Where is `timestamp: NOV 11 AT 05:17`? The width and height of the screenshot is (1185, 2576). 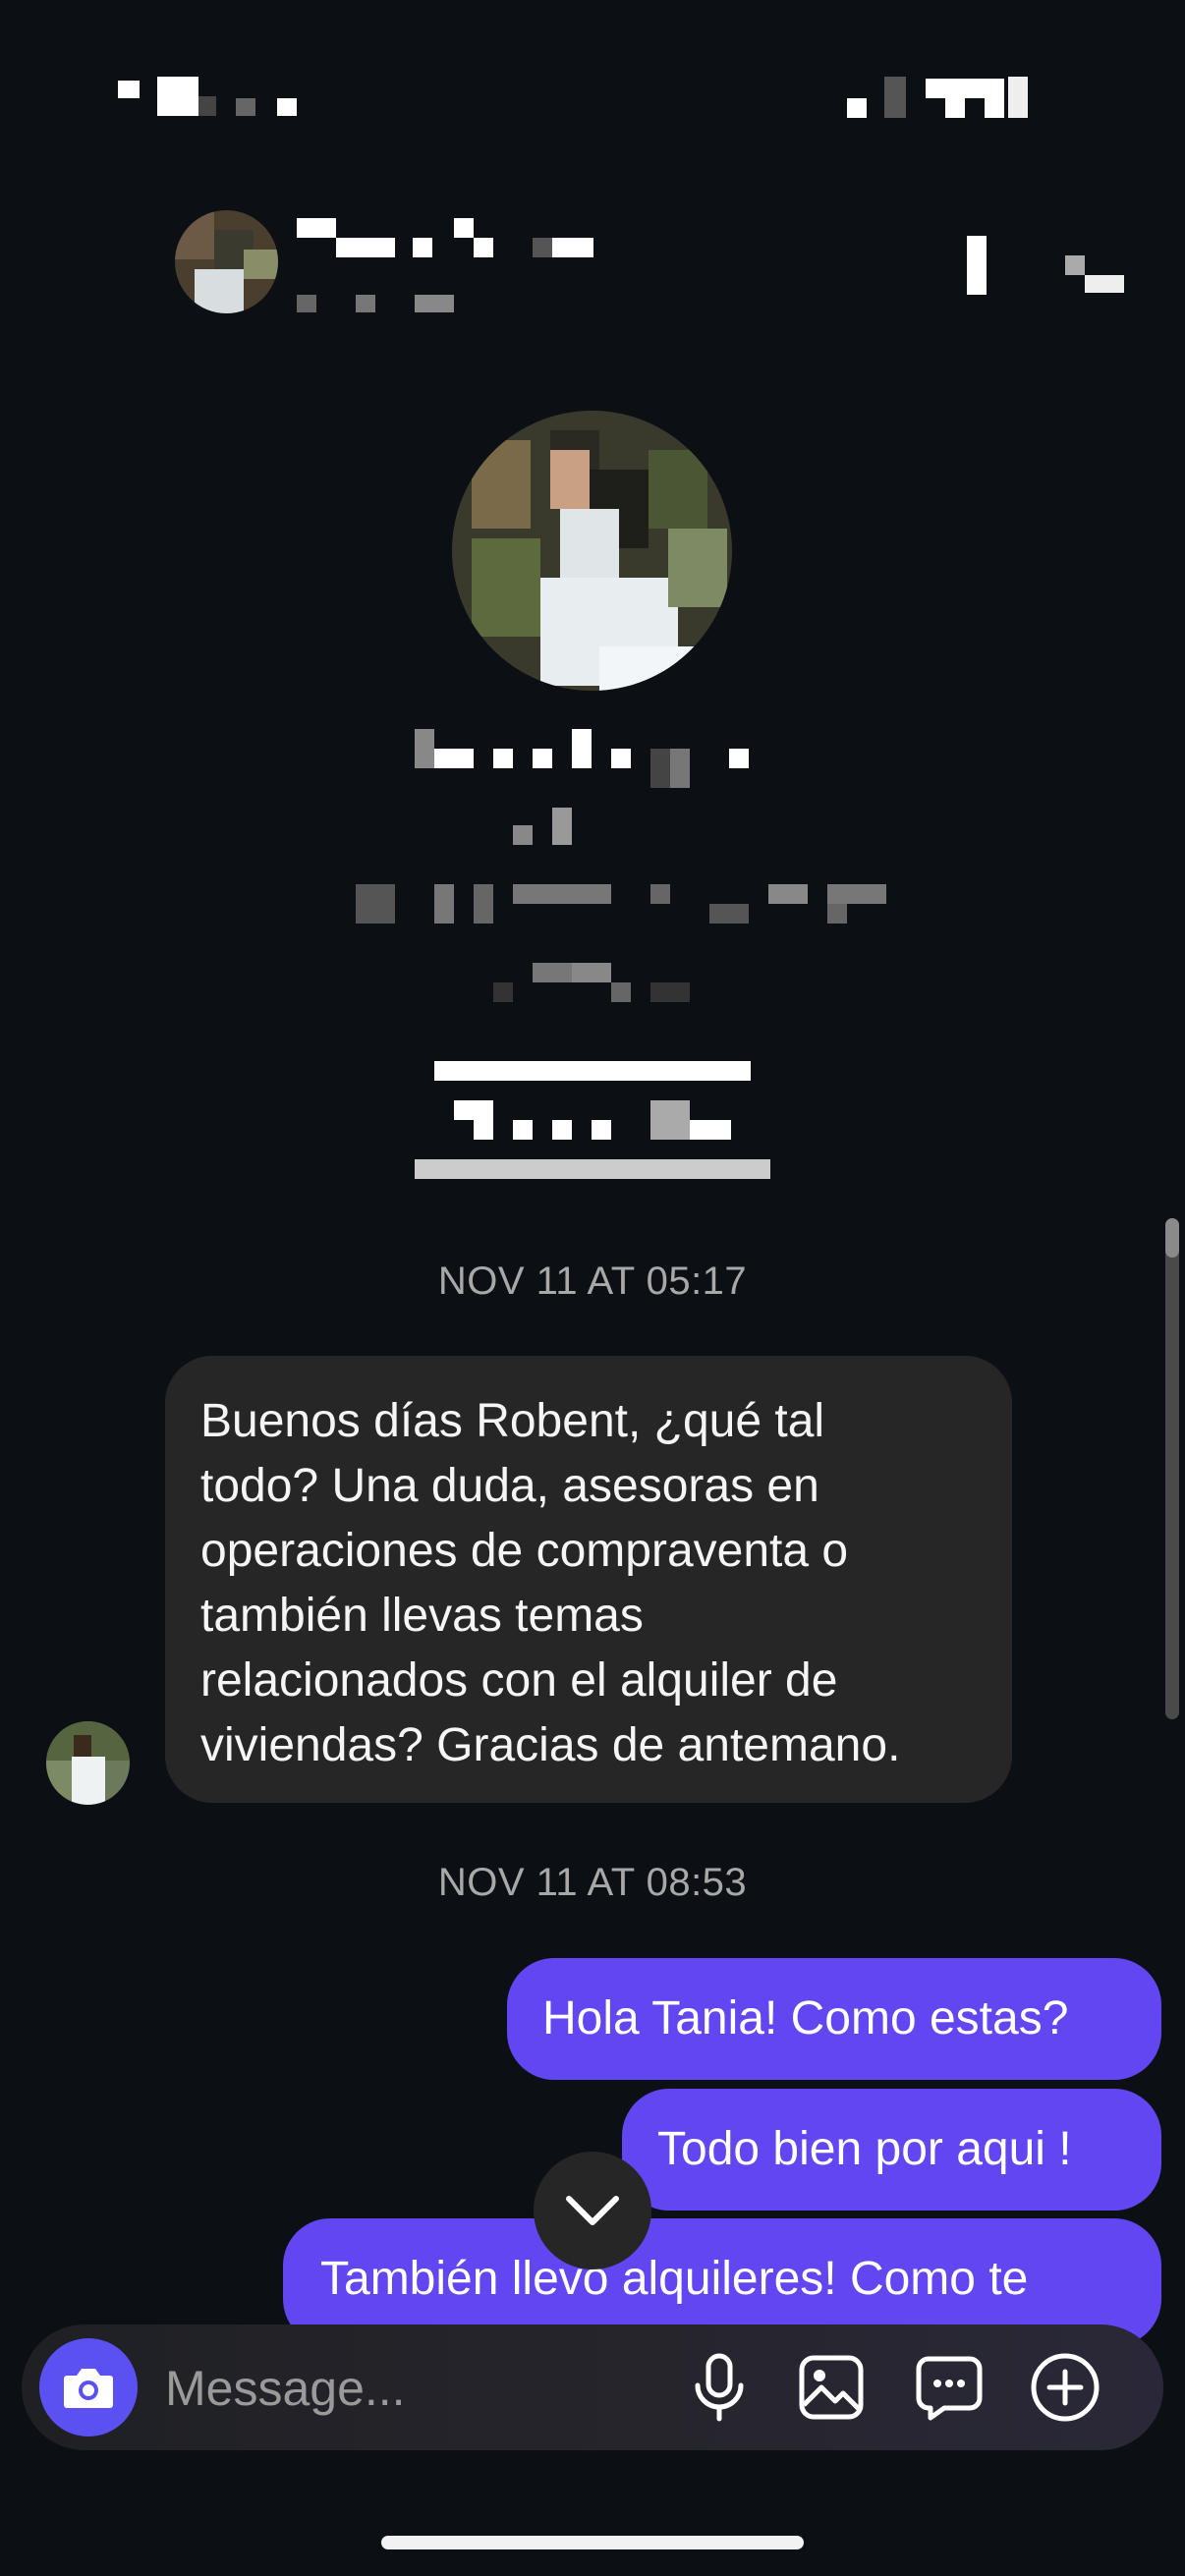 timestamp: NOV 11 AT 05:17 is located at coordinates (592, 1281).